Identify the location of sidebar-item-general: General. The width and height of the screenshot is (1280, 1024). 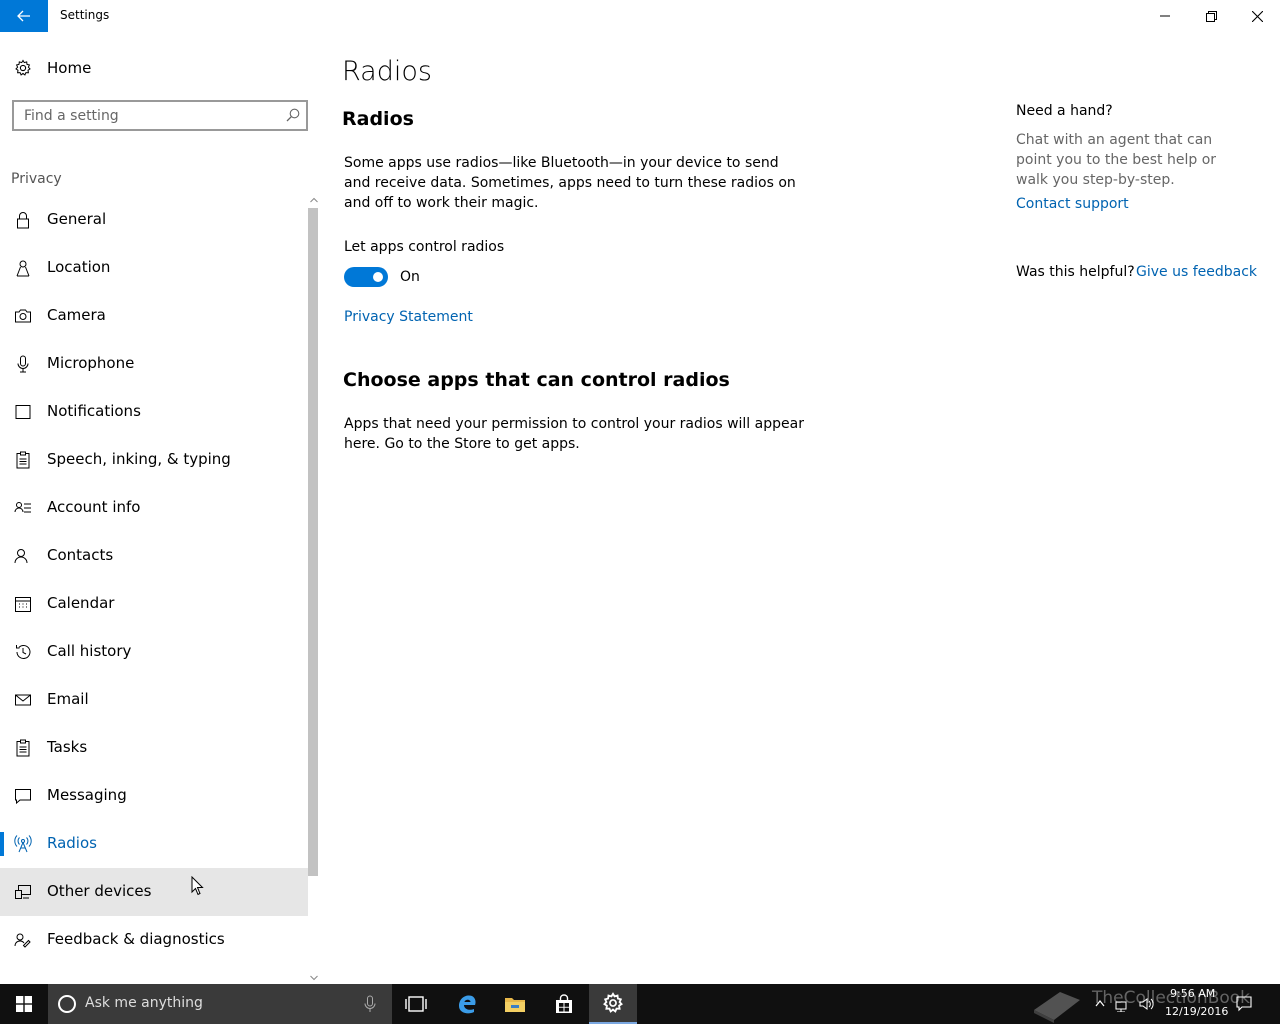
(154, 220).